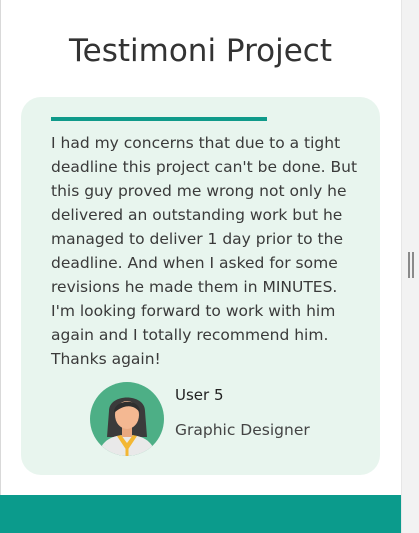  What do you see at coordinates (199, 395) in the screenshot?
I see `user-name: User 5` at bounding box center [199, 395].